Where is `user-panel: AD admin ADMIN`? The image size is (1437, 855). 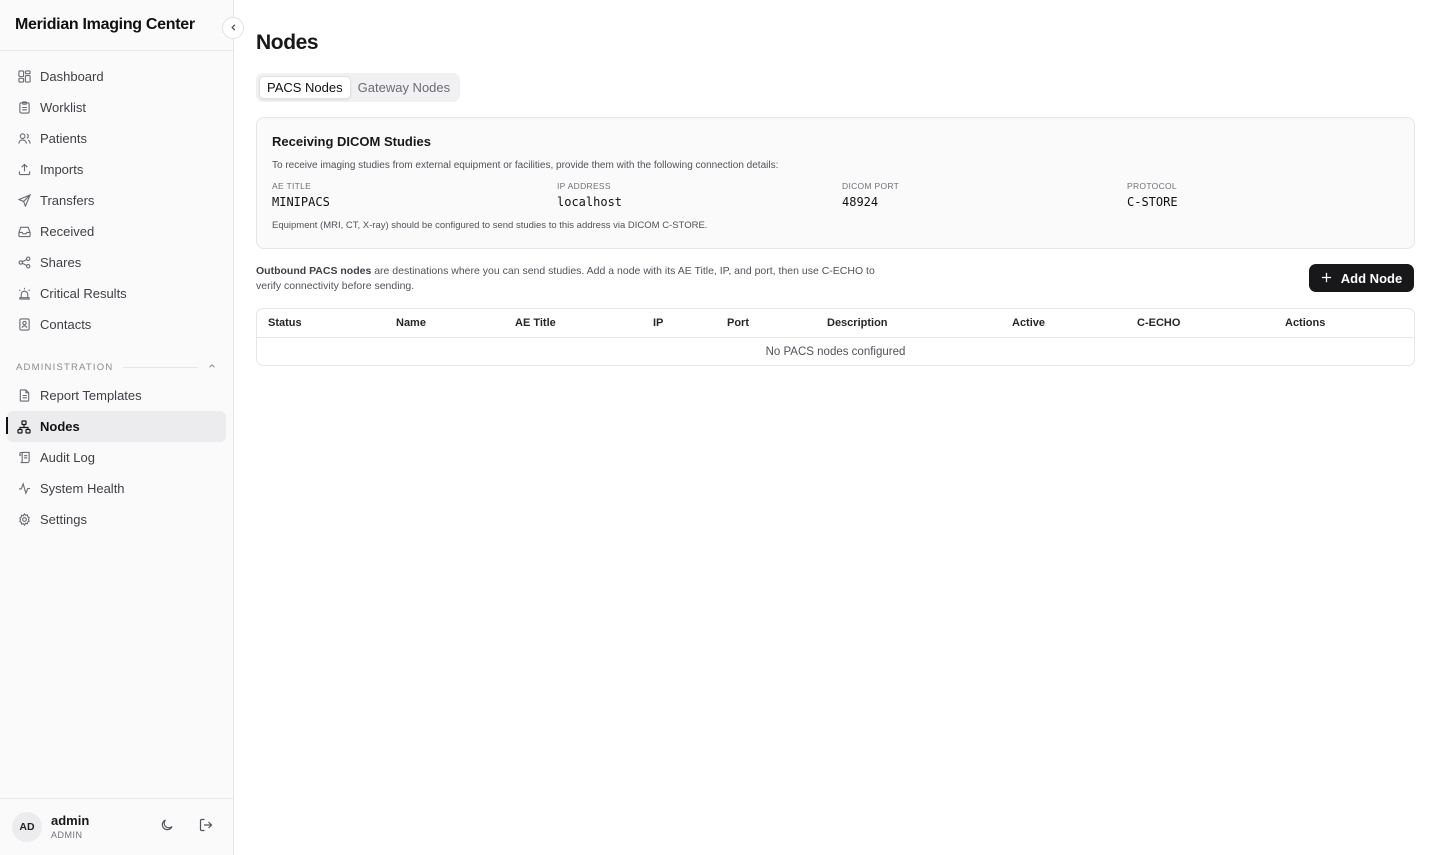
user-panel: AD admin ADMIN is located at coordinates (116, 826).